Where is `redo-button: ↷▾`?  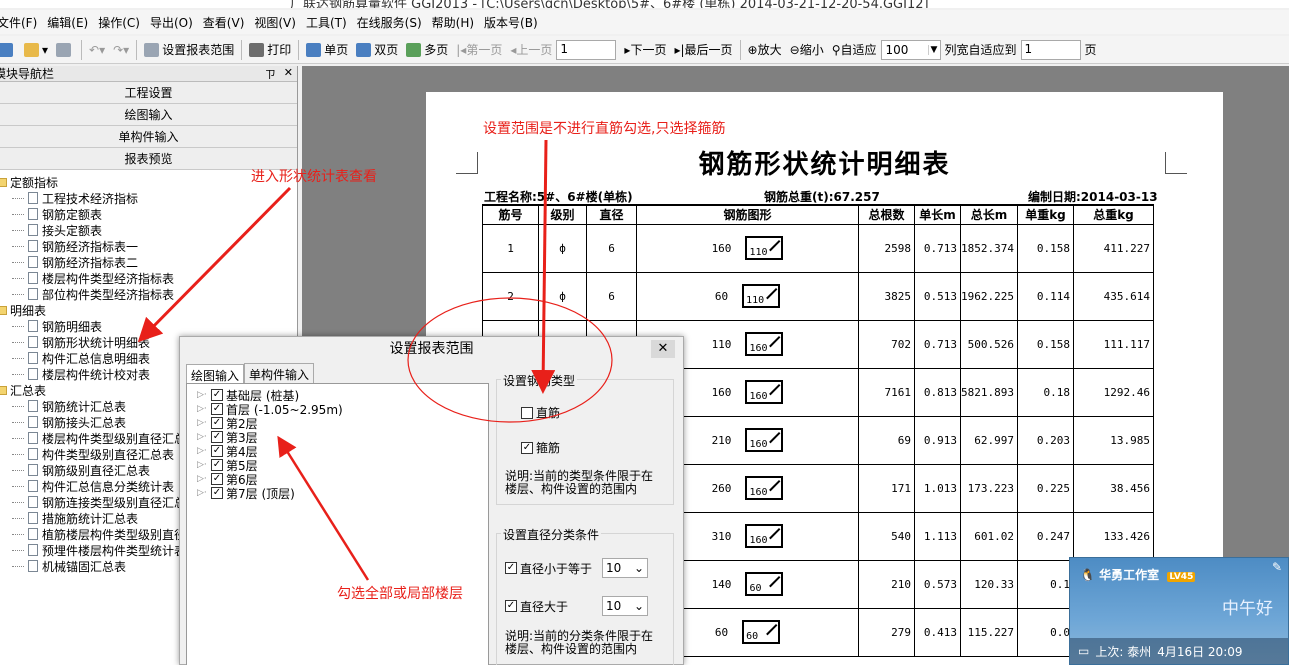
redo-button: ↷▾ is located at coordinates (121, 50).